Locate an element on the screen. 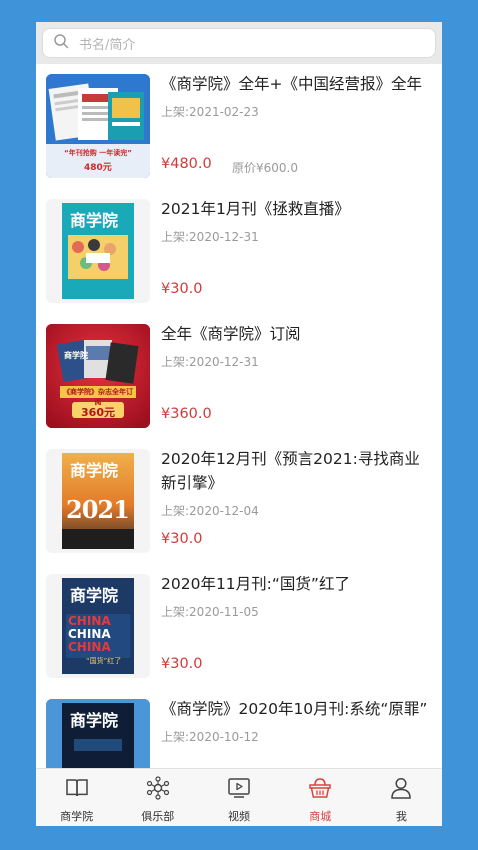 The image size is (478, 850). product-cover: 商学院 CHINA CHINA CHINA “国货”红了 is located at coordinates (98, 626).